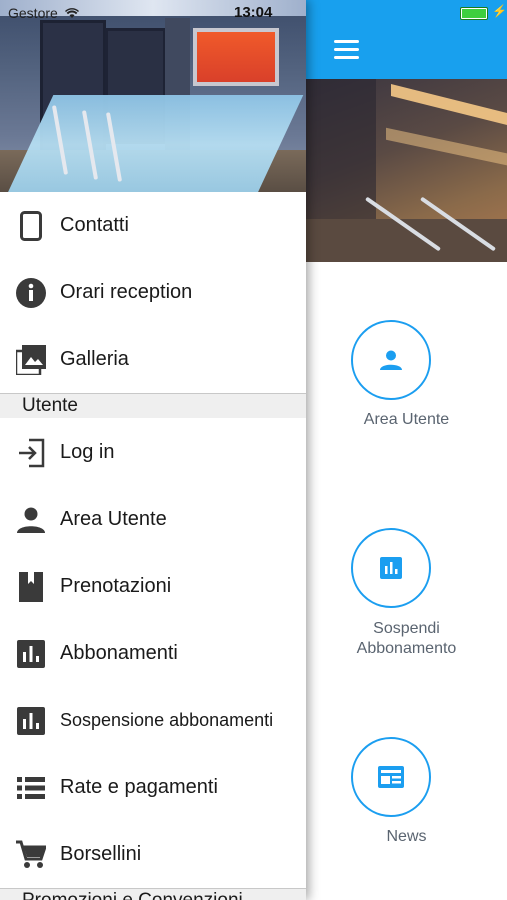 Image resolution: width=507 pixels, height=900 pixels. Describe the element at coordinates (71, 13) in the screenshot. I see `wifi-icon` at that location.